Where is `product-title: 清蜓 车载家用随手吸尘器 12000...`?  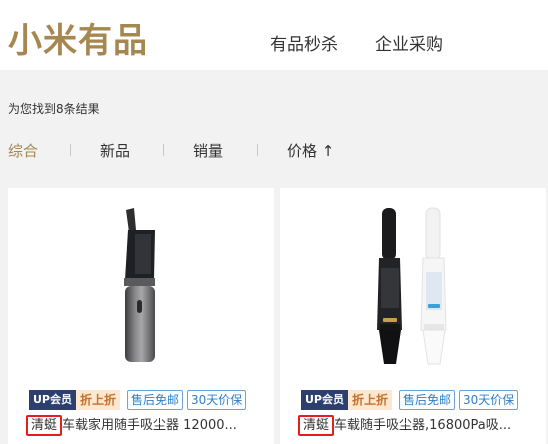
product-title: 清蜓 车载家用随手吸尘器 12000... is located at coordinates (148, 425).